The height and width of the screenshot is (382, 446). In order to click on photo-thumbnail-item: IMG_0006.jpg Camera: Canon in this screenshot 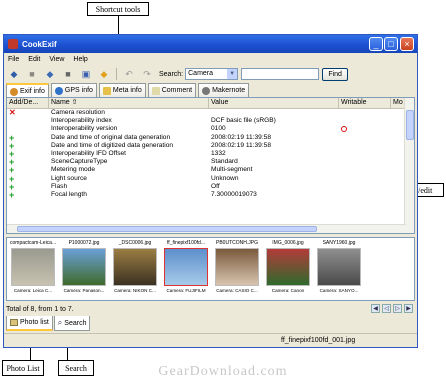, I will do `click(288, 270)`.